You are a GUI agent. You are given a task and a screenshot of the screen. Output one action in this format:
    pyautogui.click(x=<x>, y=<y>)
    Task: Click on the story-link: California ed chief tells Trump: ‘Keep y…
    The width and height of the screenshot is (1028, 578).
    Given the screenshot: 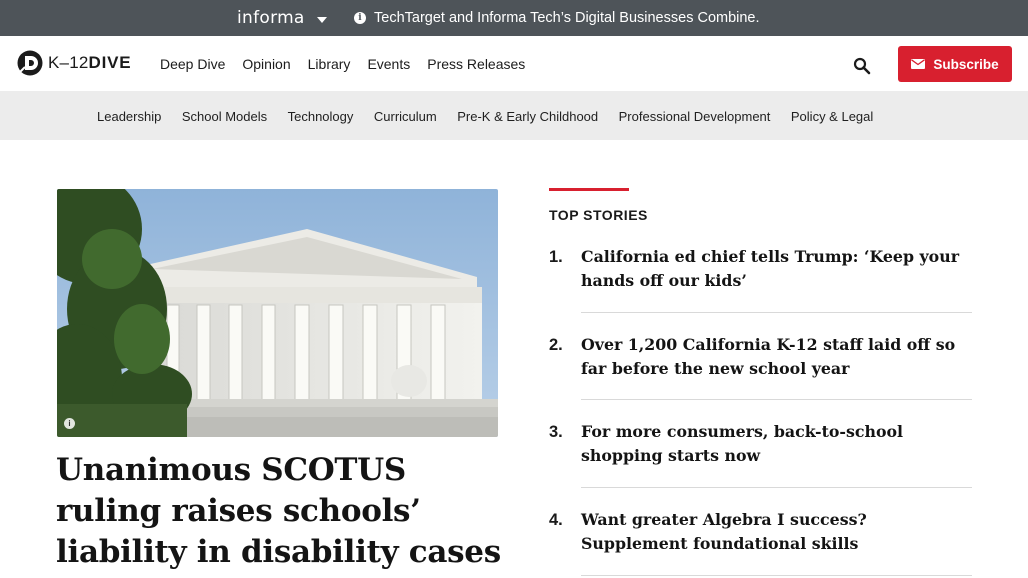 What is the action you would take?
    pyautogui.click(x=777, y=268)
    